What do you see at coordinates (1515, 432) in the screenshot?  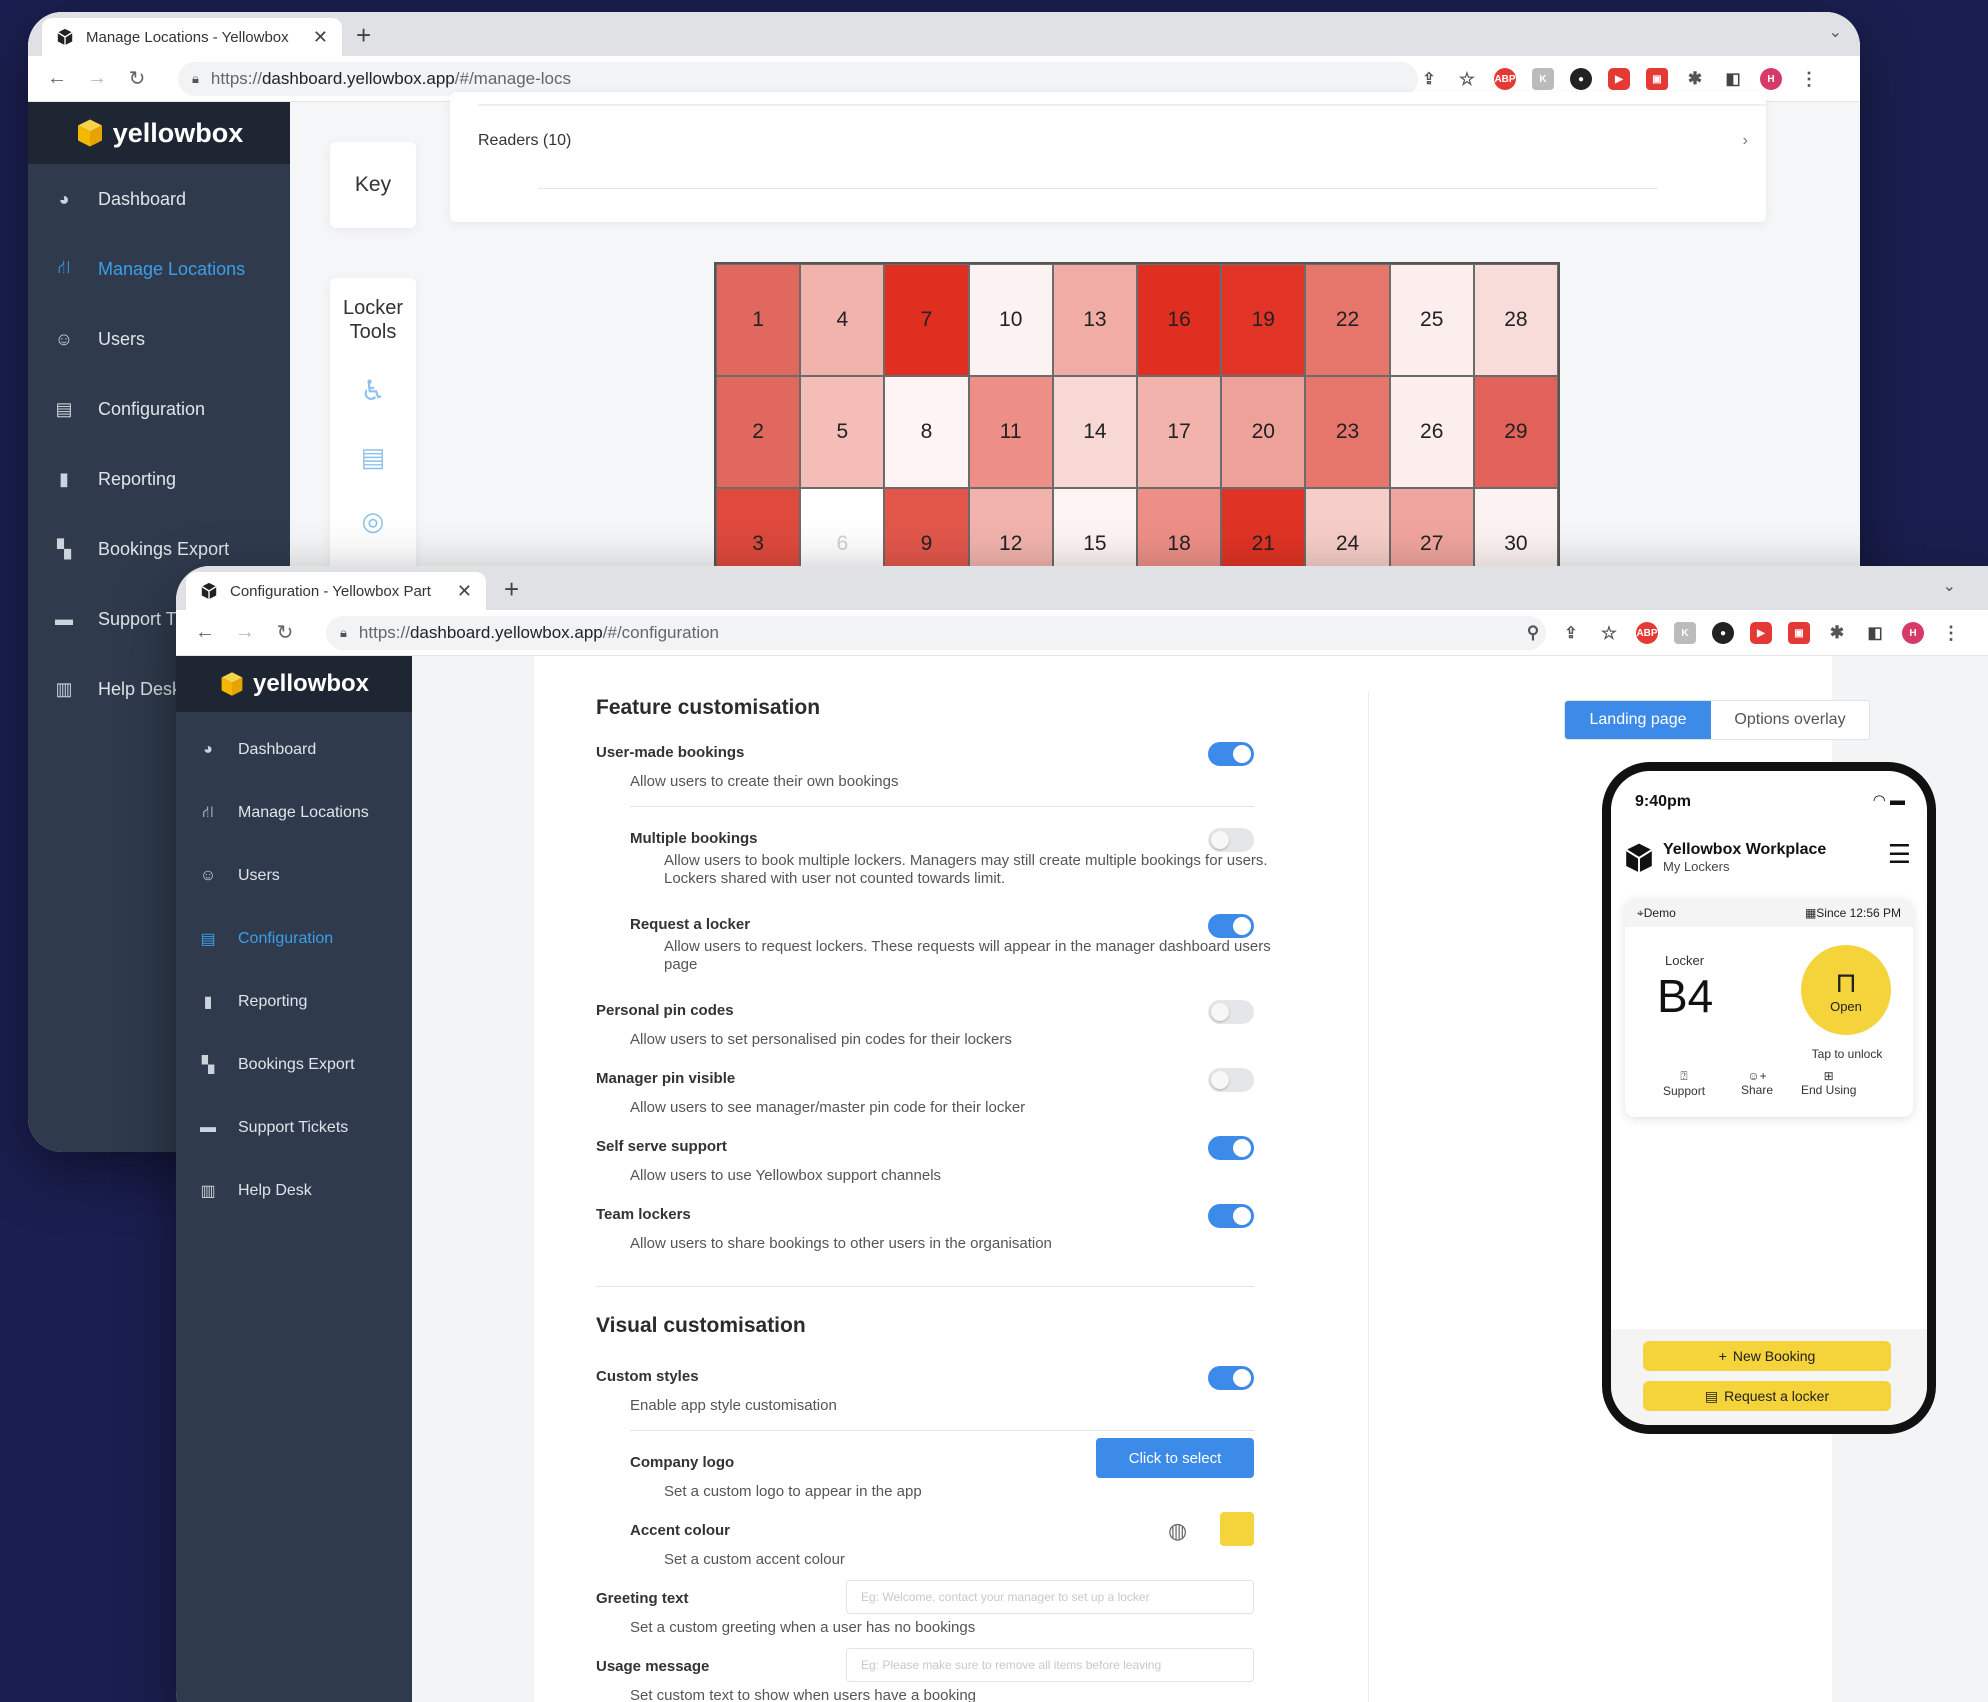 I see `locker-cell: 29` at bounding box center [1515, 432].